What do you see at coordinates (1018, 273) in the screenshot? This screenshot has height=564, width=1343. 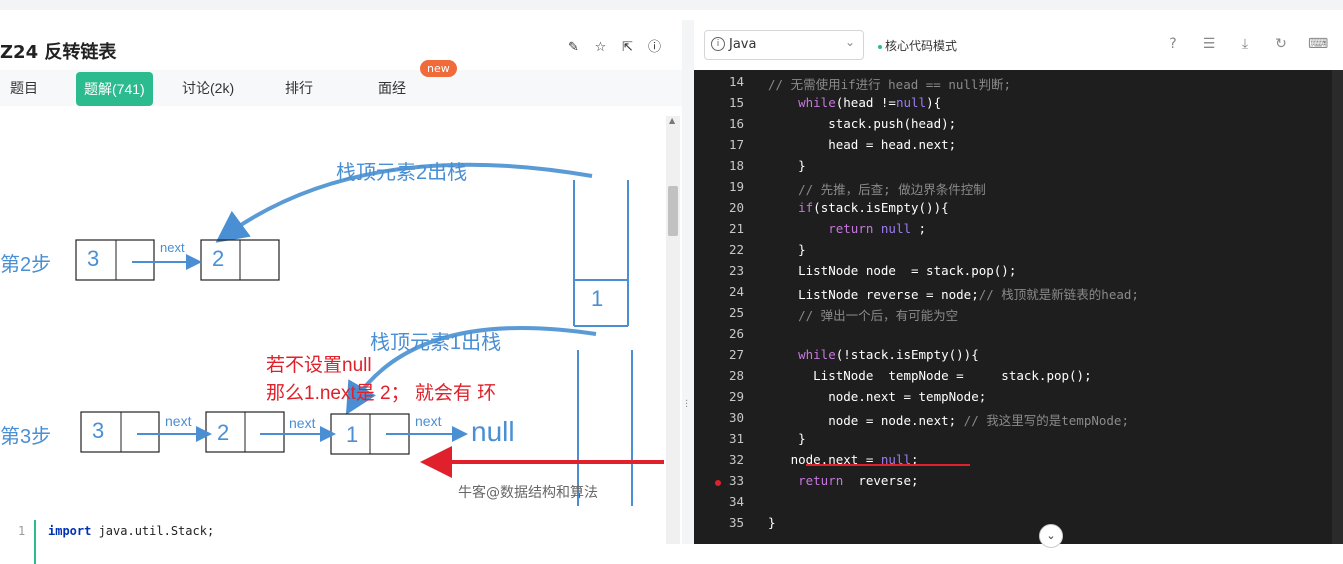 I see `code-line: 23 ListNode node = stack.pop();` at bounding box center [1018, 273].